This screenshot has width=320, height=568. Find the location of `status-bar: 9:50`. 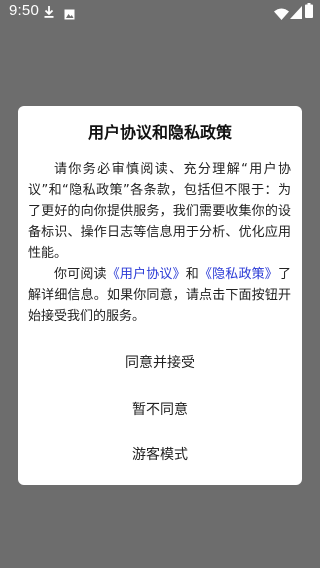

status-bar: 9:50 is located at coordinates (160, 12).